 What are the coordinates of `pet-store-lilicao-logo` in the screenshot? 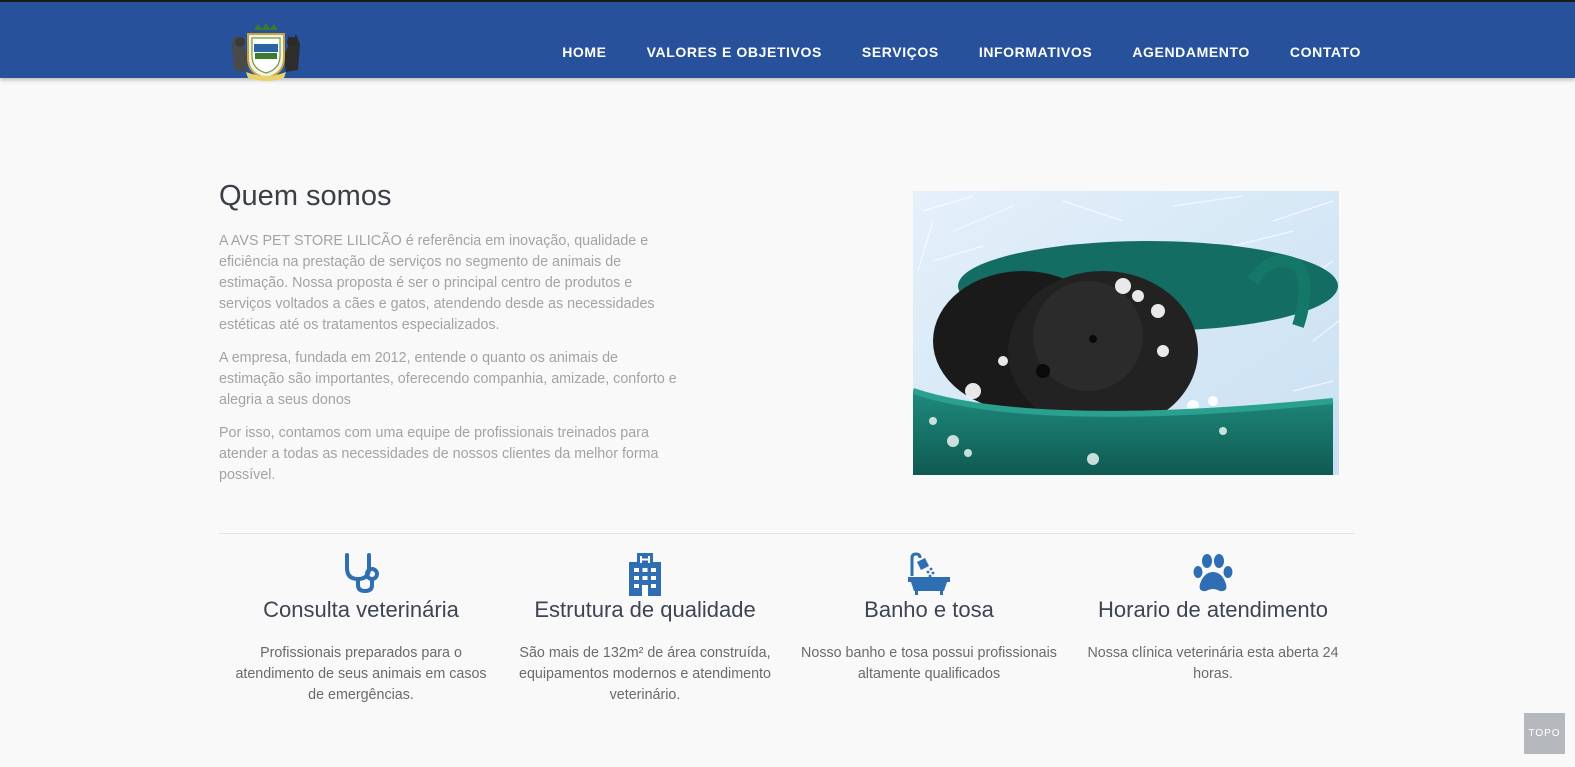 It's located at (266, 52).